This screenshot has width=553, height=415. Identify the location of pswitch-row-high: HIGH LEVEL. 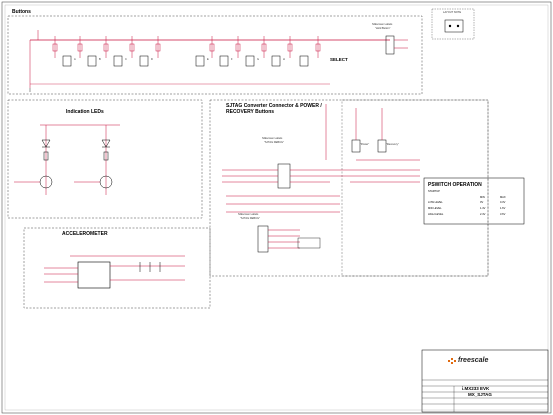
(436, 214).